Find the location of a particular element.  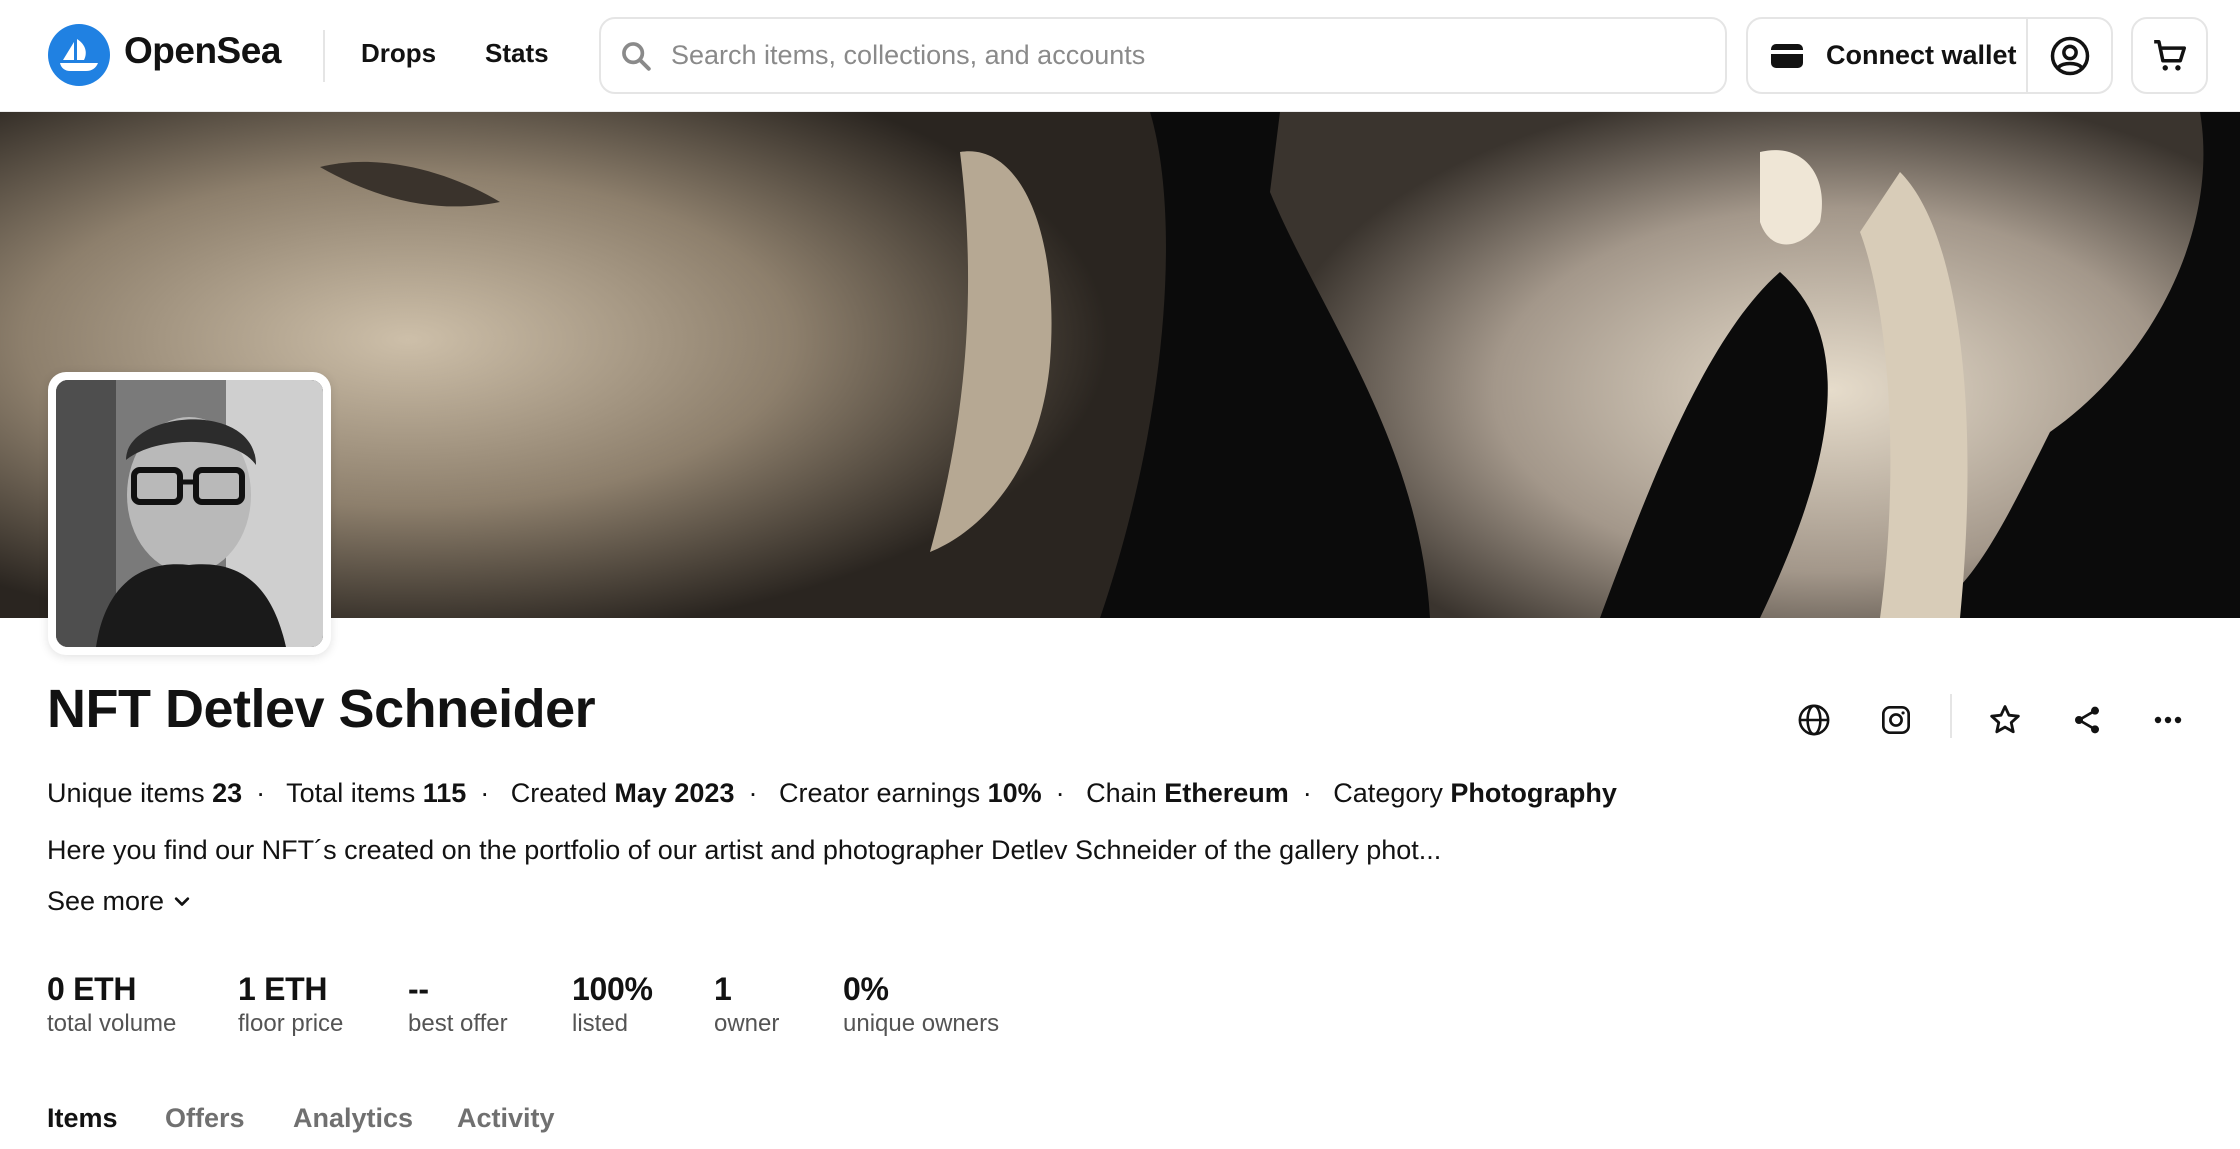

wallet-group: Connect wallet is located at coordinates (1929, 55).